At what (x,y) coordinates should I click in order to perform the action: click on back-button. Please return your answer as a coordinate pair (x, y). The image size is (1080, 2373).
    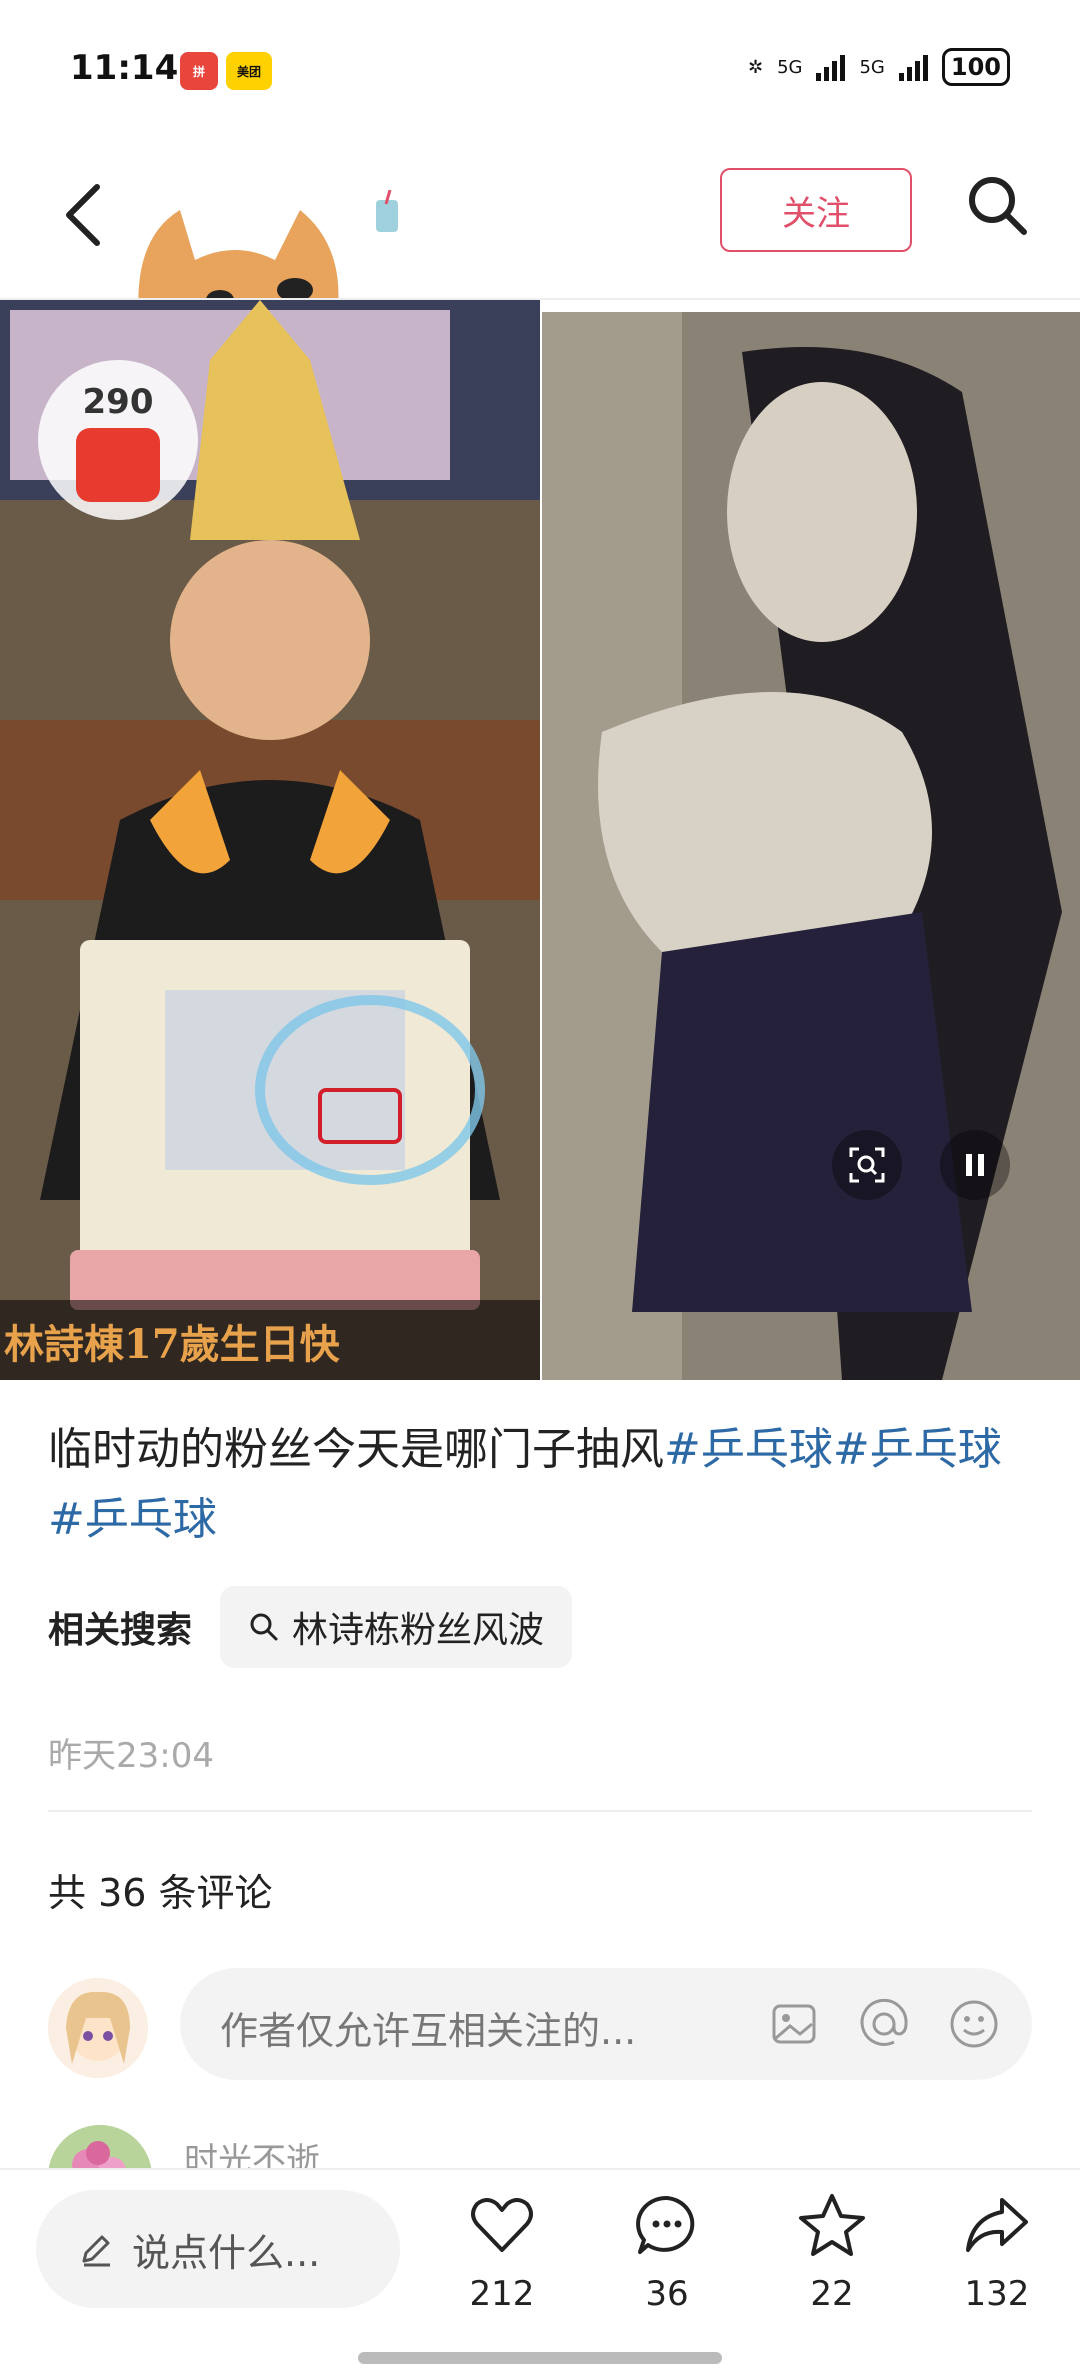
    Looking at the image, I should click on (85, 215).